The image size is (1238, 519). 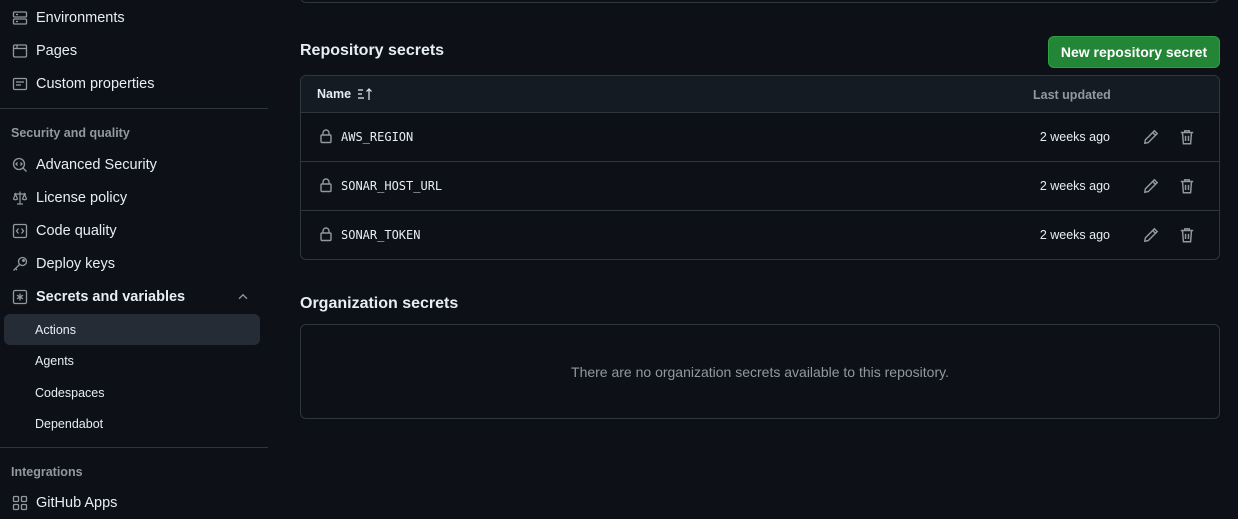 I want to click on table-header: Name Last updated, so click(x=760, y=94).